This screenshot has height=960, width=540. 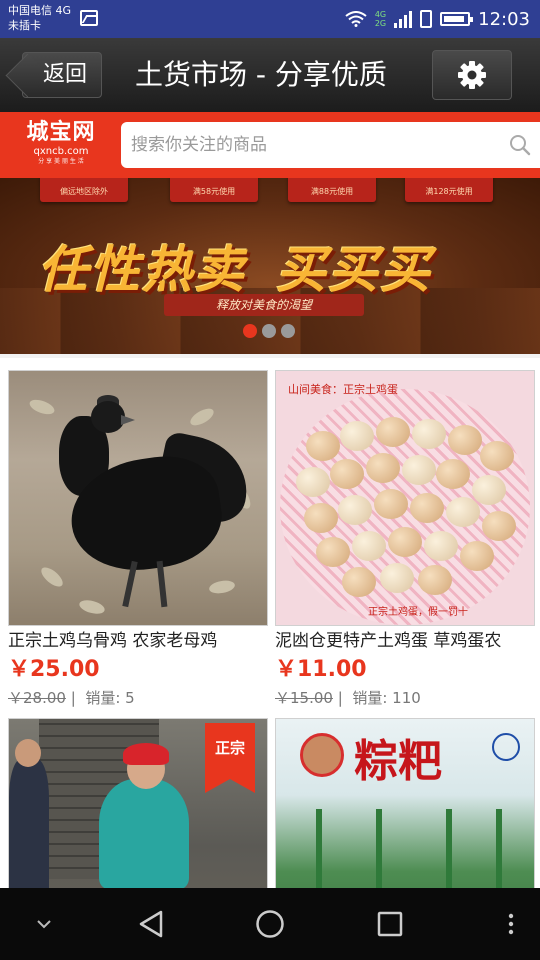 I want to click on home-circle-icon, so click(x=270, y=924).